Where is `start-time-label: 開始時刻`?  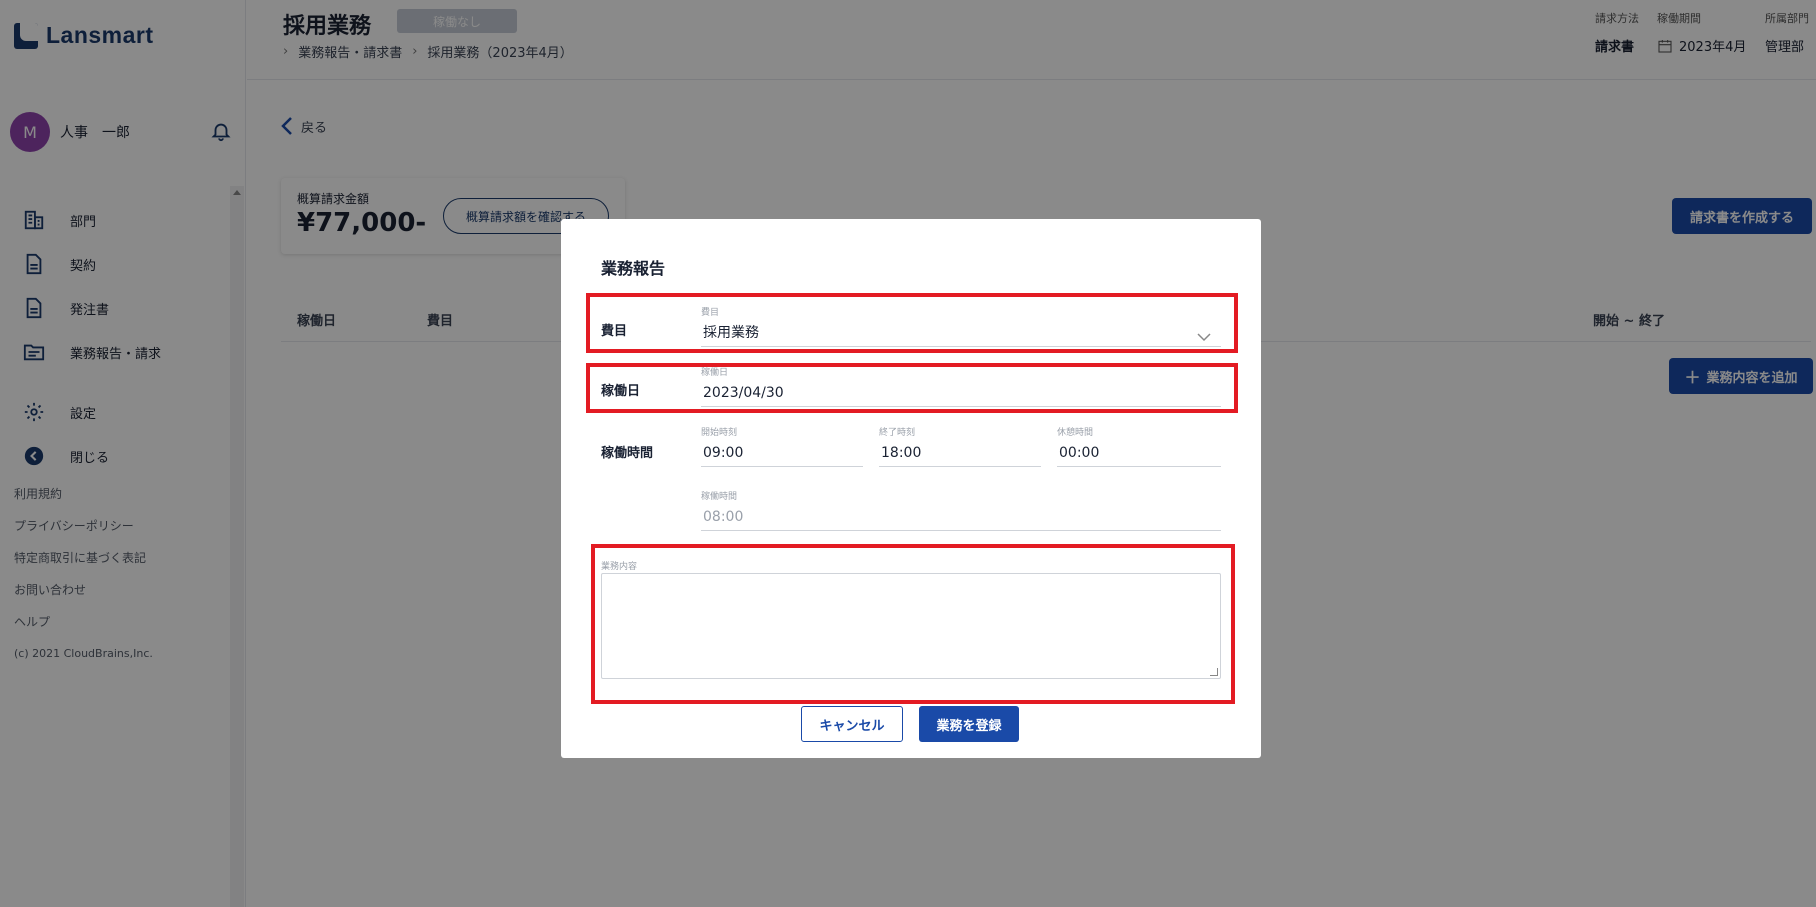 start-time-label: 開始時刻 is located at coordinates (719, 433).